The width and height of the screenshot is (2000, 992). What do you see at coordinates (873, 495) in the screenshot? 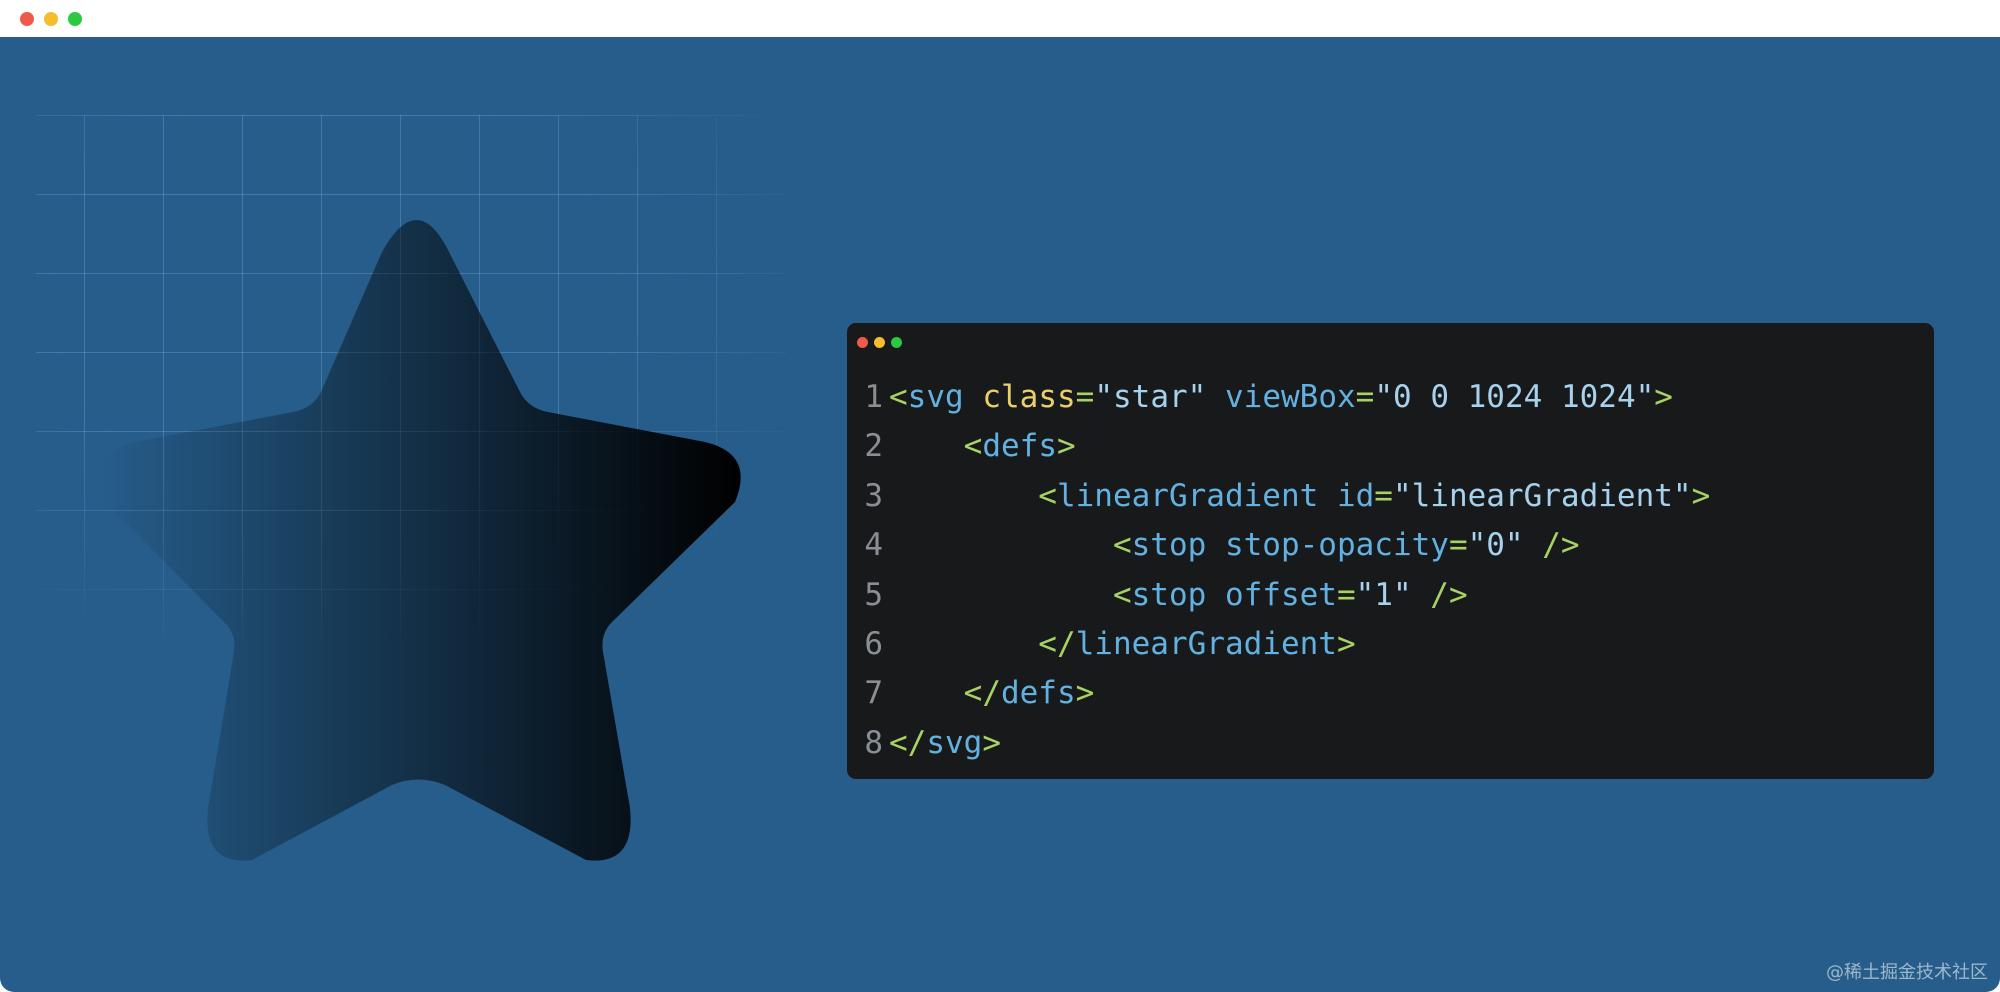
I see `line-number: 3` at bounding box center [873, 495].